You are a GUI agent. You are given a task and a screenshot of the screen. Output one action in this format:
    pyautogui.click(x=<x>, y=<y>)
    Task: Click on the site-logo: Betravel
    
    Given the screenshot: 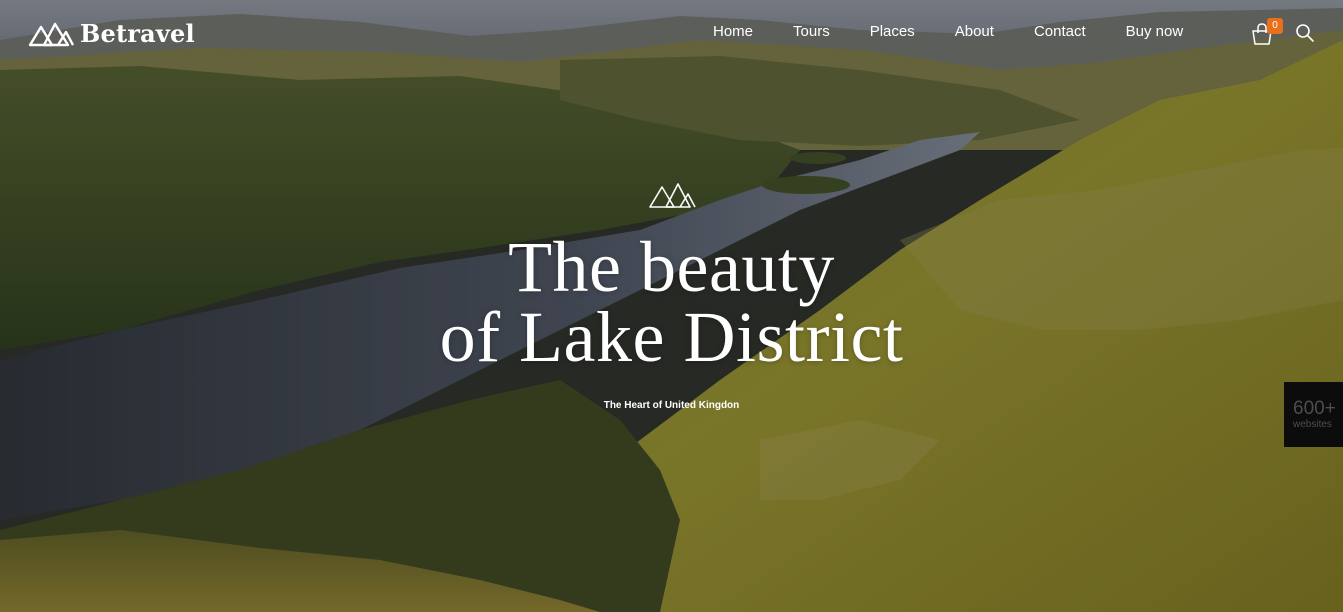 What is the action you would take?
    pyautogui.click(x=111, y=33)
    